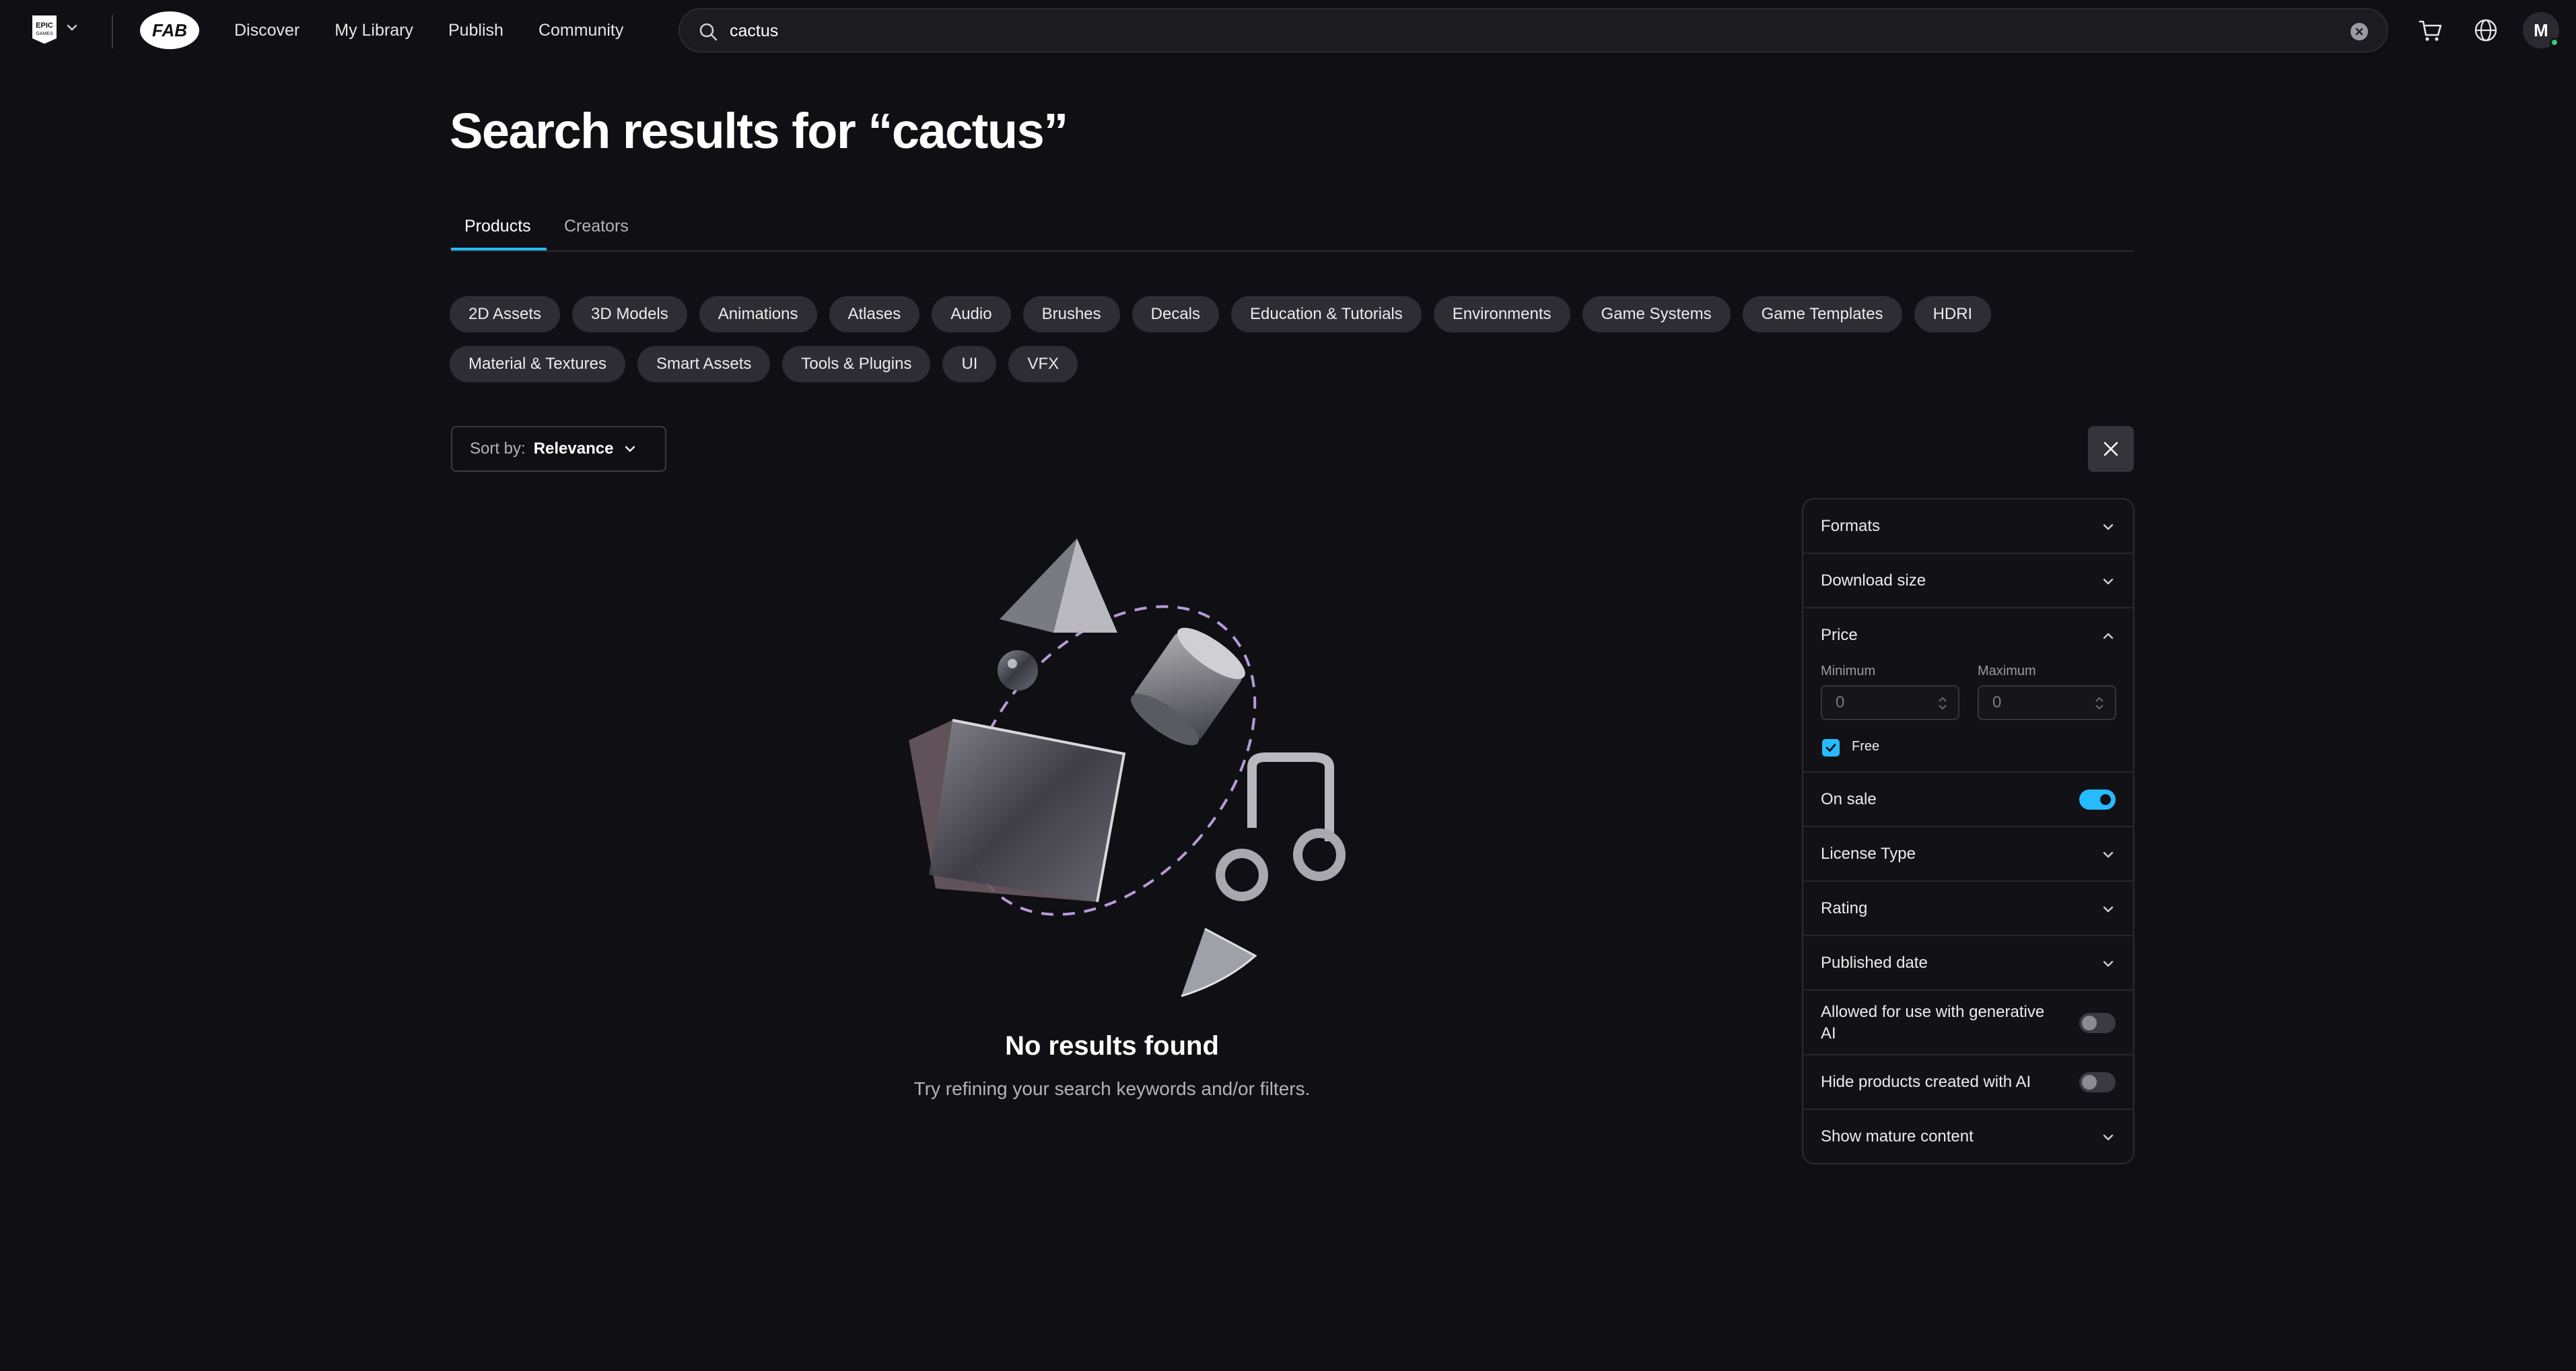 The height and width of the screenshot is (1371, 2576). Describe the element at coordinates (874, 314) in the screenshot. I see `category-chip: Atlases` at that location.